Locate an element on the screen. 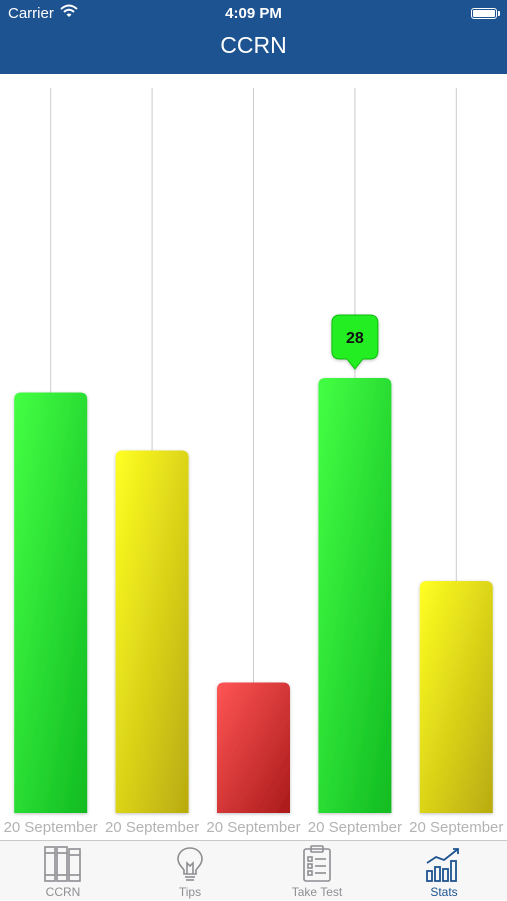 The height and width of the screenshot is (901, 507). tab-stats: Stats is located at coordinates (444, 871).